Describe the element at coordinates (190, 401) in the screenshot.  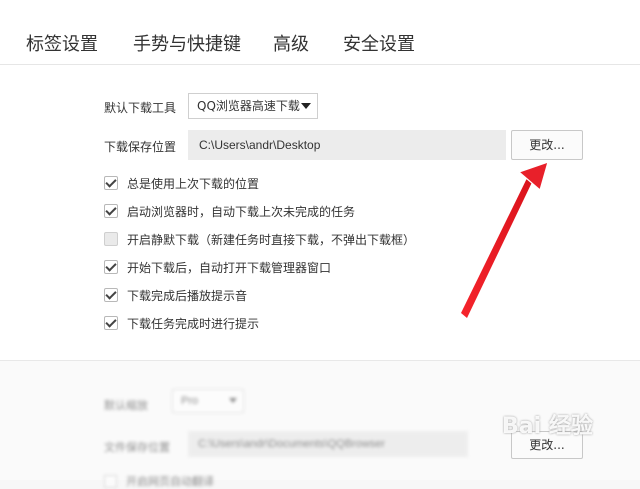
I see `lower-row1-value: Pro` at that location.